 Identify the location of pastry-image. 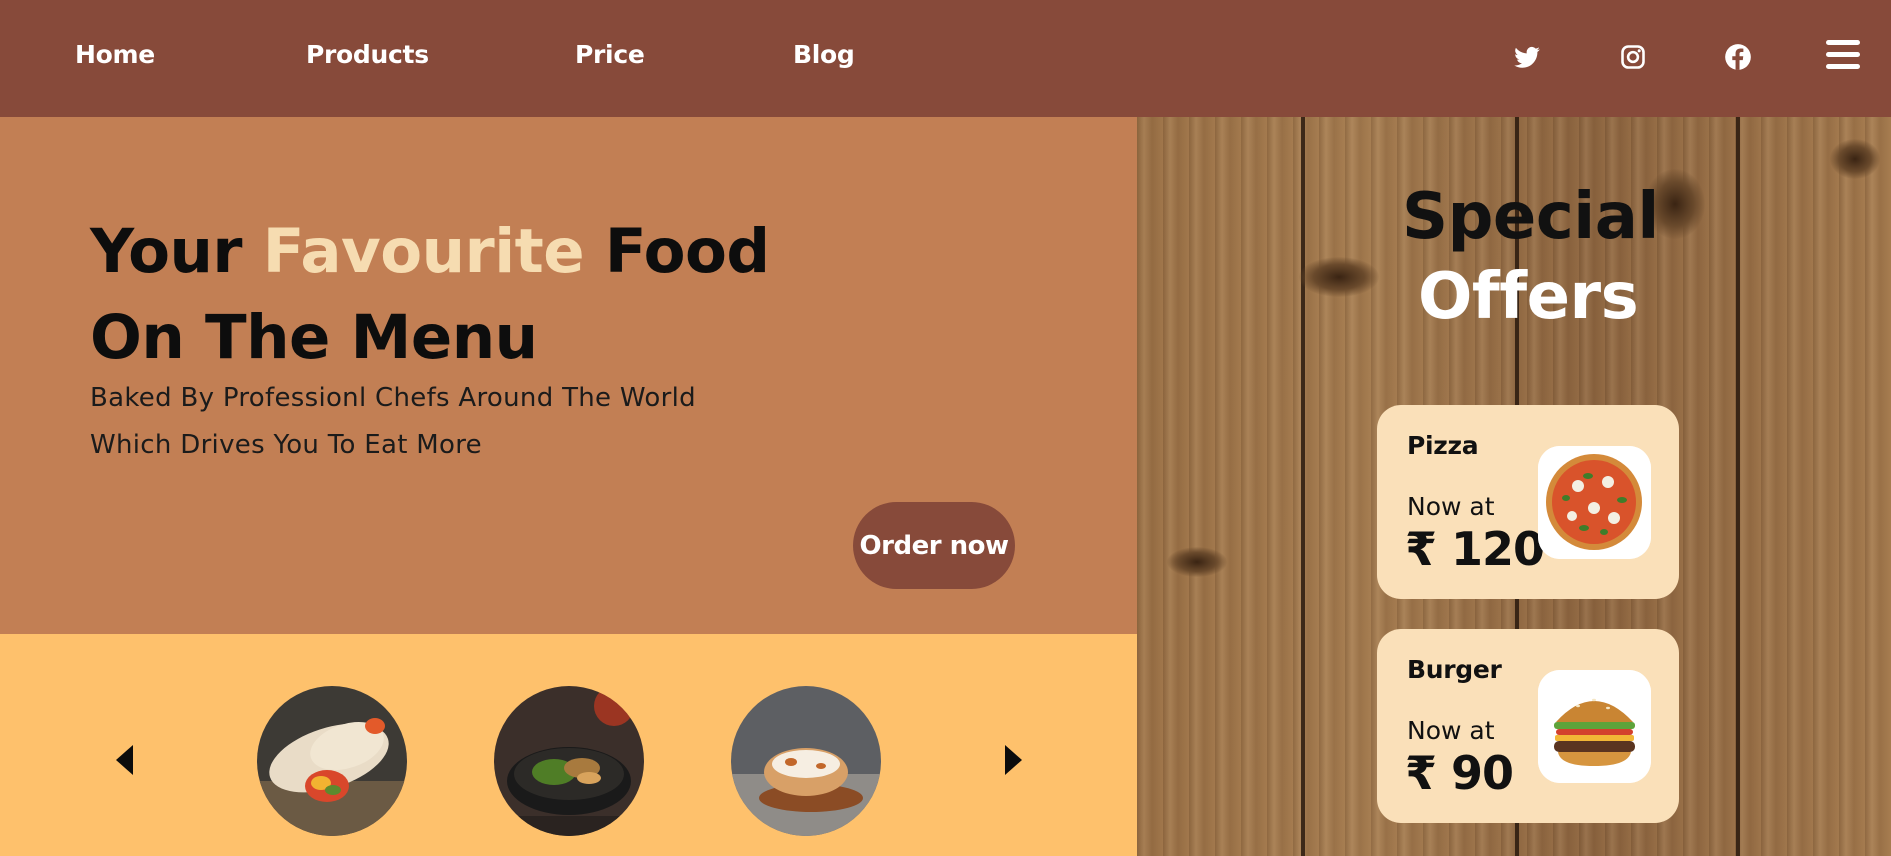
(806, 761).